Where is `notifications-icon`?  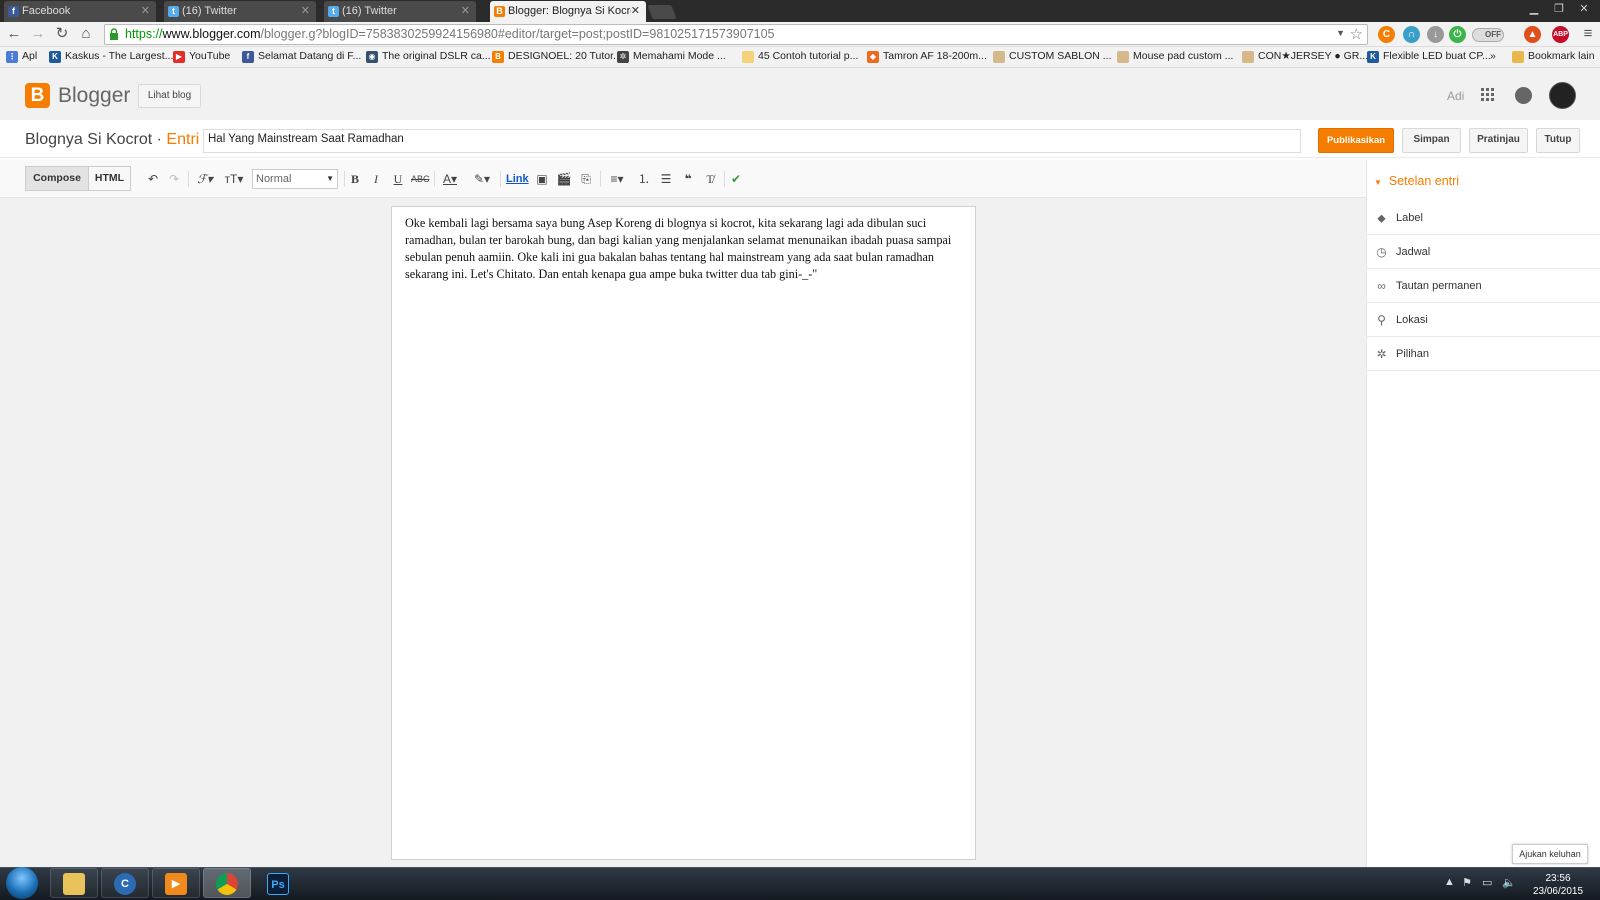
notifications-icon is located at coordinates (1523, 95).